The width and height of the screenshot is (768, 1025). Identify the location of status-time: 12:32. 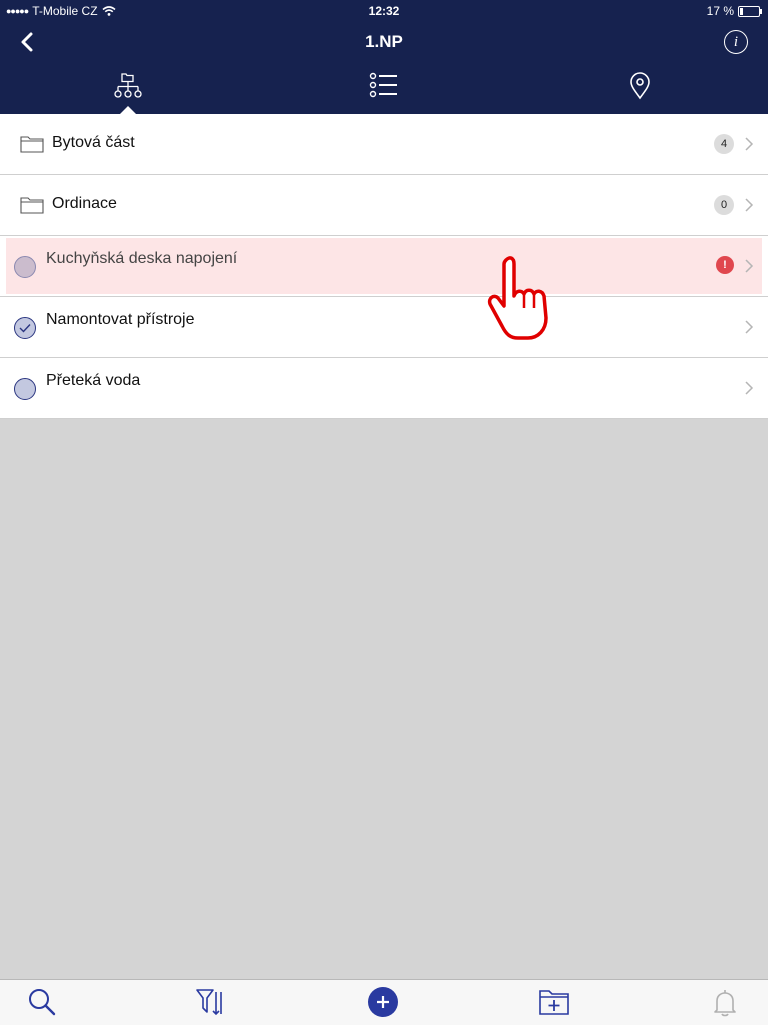
(384, 11).